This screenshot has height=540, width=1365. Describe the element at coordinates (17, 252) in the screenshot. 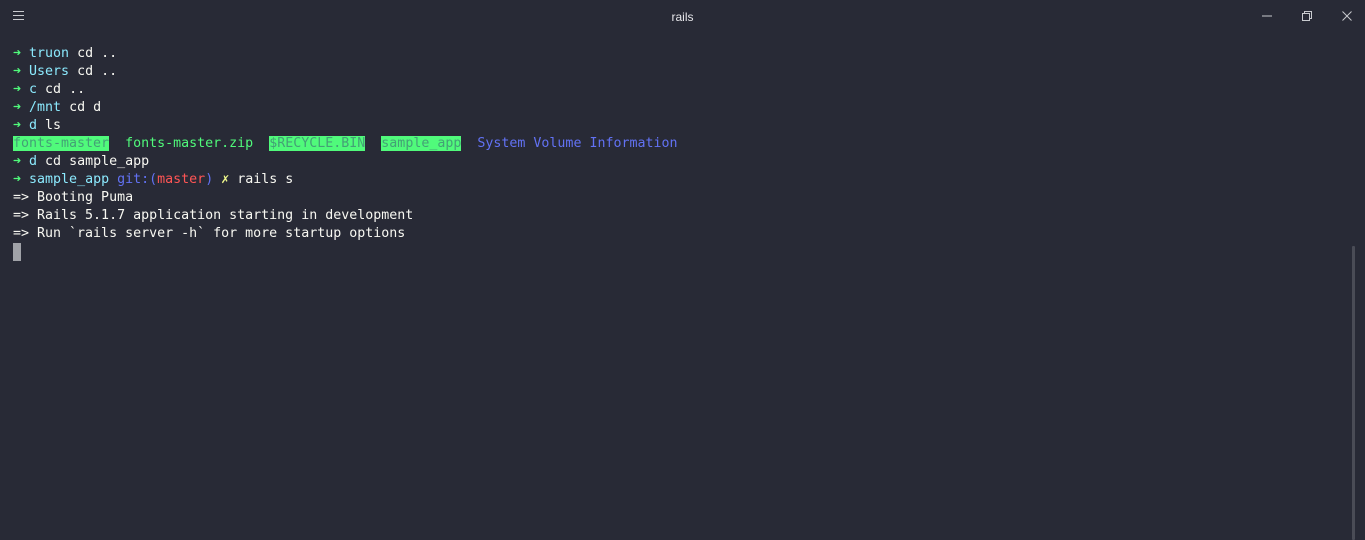

I see `text-cursor` at that location.